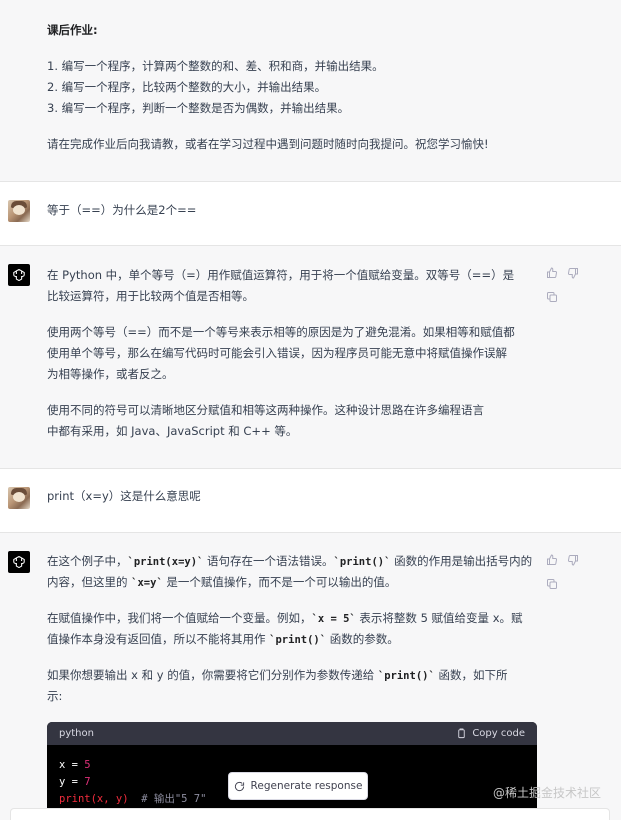  Describe the element at coordinates (333, 619) in the screenshot. I see `inline-code: `x = 5`` at that location.